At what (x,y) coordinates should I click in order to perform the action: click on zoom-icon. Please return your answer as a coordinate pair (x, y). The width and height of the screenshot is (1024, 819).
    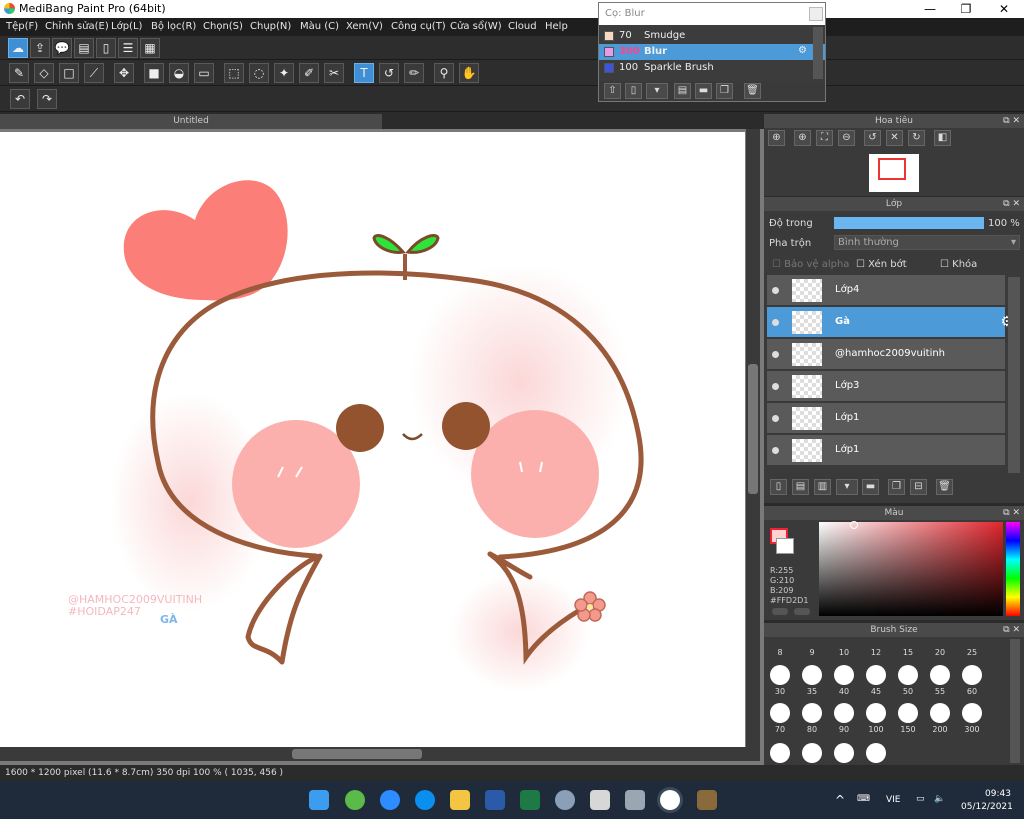
    Looking at the image, I should click on (390, 800).